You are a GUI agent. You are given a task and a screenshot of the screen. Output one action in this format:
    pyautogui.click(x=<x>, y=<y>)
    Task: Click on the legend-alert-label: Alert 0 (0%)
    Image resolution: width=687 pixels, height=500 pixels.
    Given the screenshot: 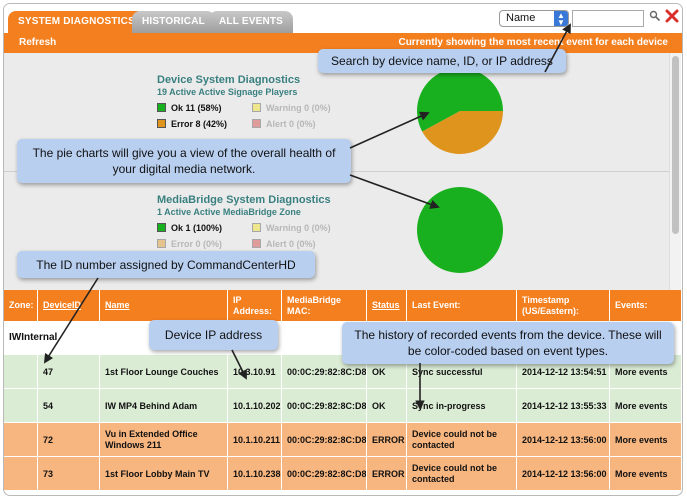 What is the action you would take?
    pyautogui.click(x=291, y=124)
    